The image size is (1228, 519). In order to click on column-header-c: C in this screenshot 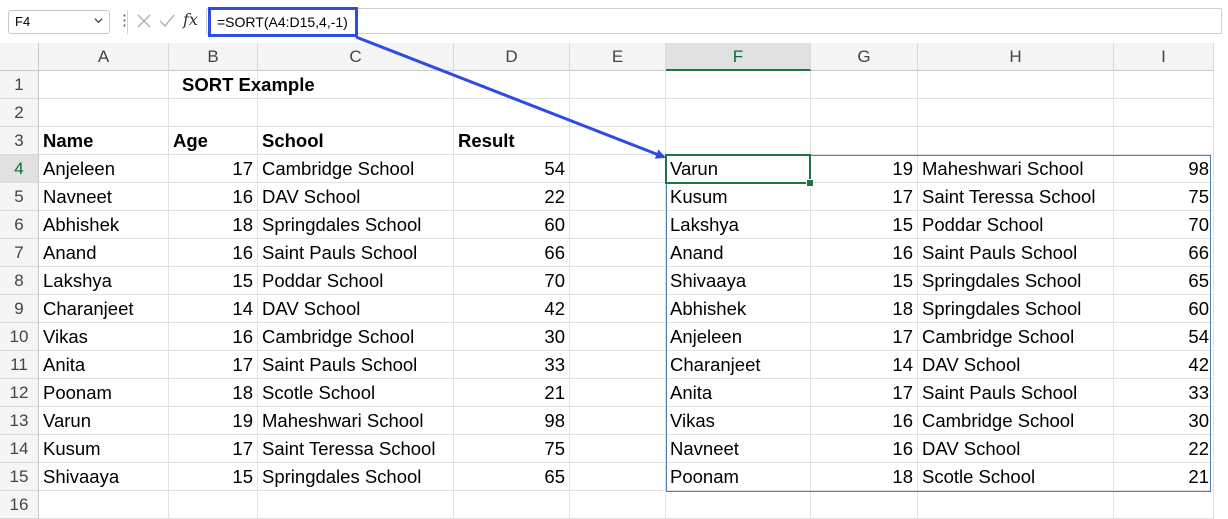, I will do `click(356, 57)`.